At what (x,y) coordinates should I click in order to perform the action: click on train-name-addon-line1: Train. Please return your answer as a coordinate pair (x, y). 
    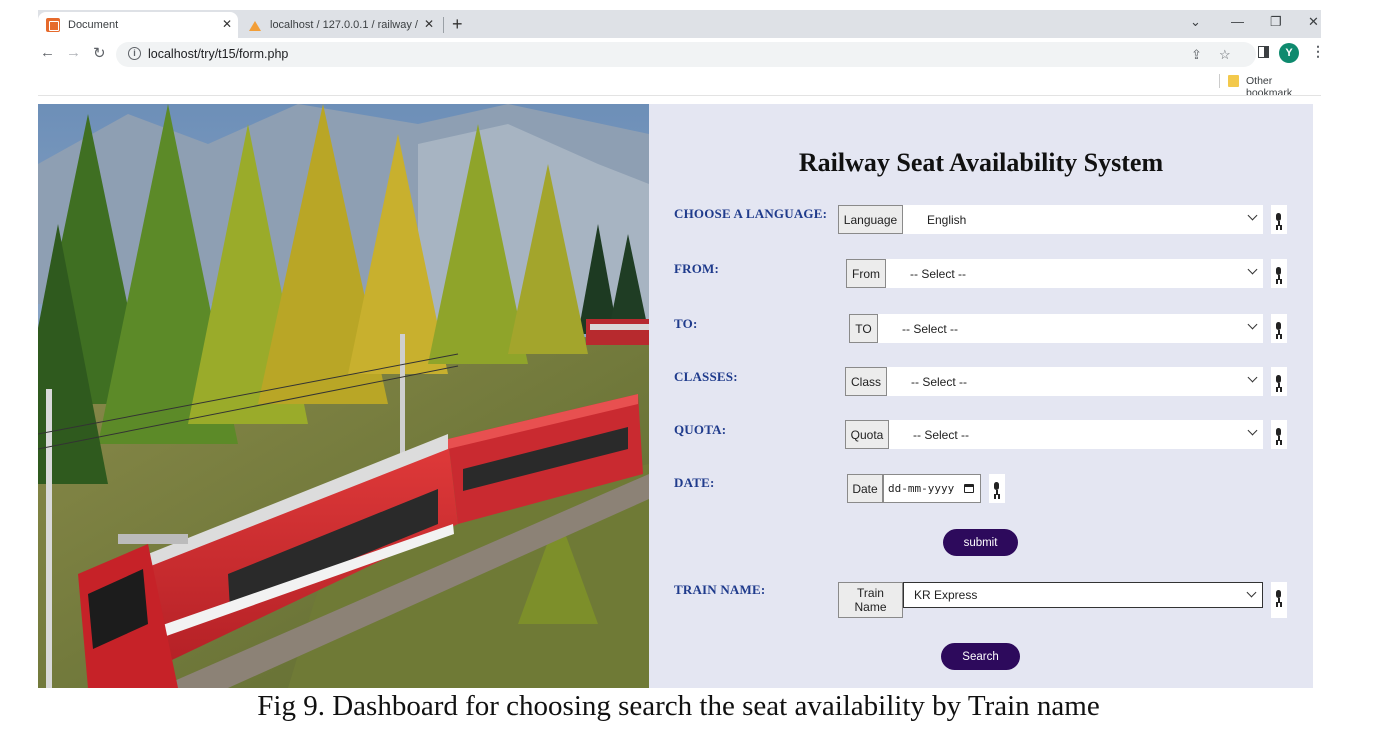
    Looking at the image, I should click on (870, 593).